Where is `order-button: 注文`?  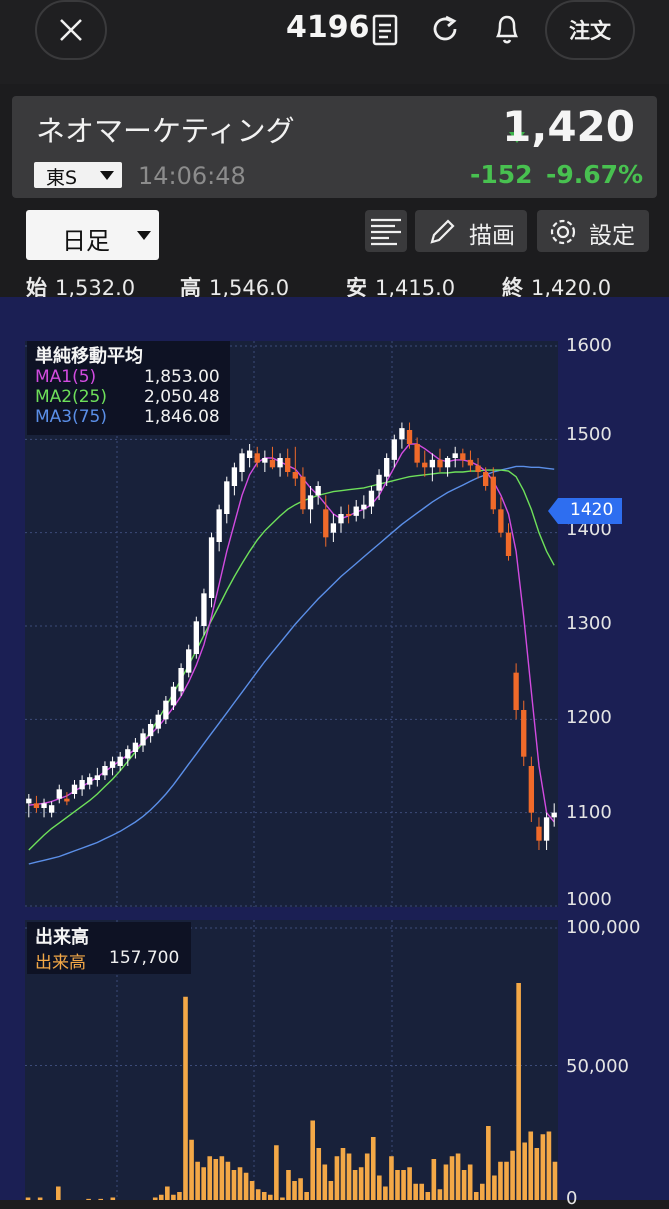 order-button: 注文 is located at coordinates (590, 30).